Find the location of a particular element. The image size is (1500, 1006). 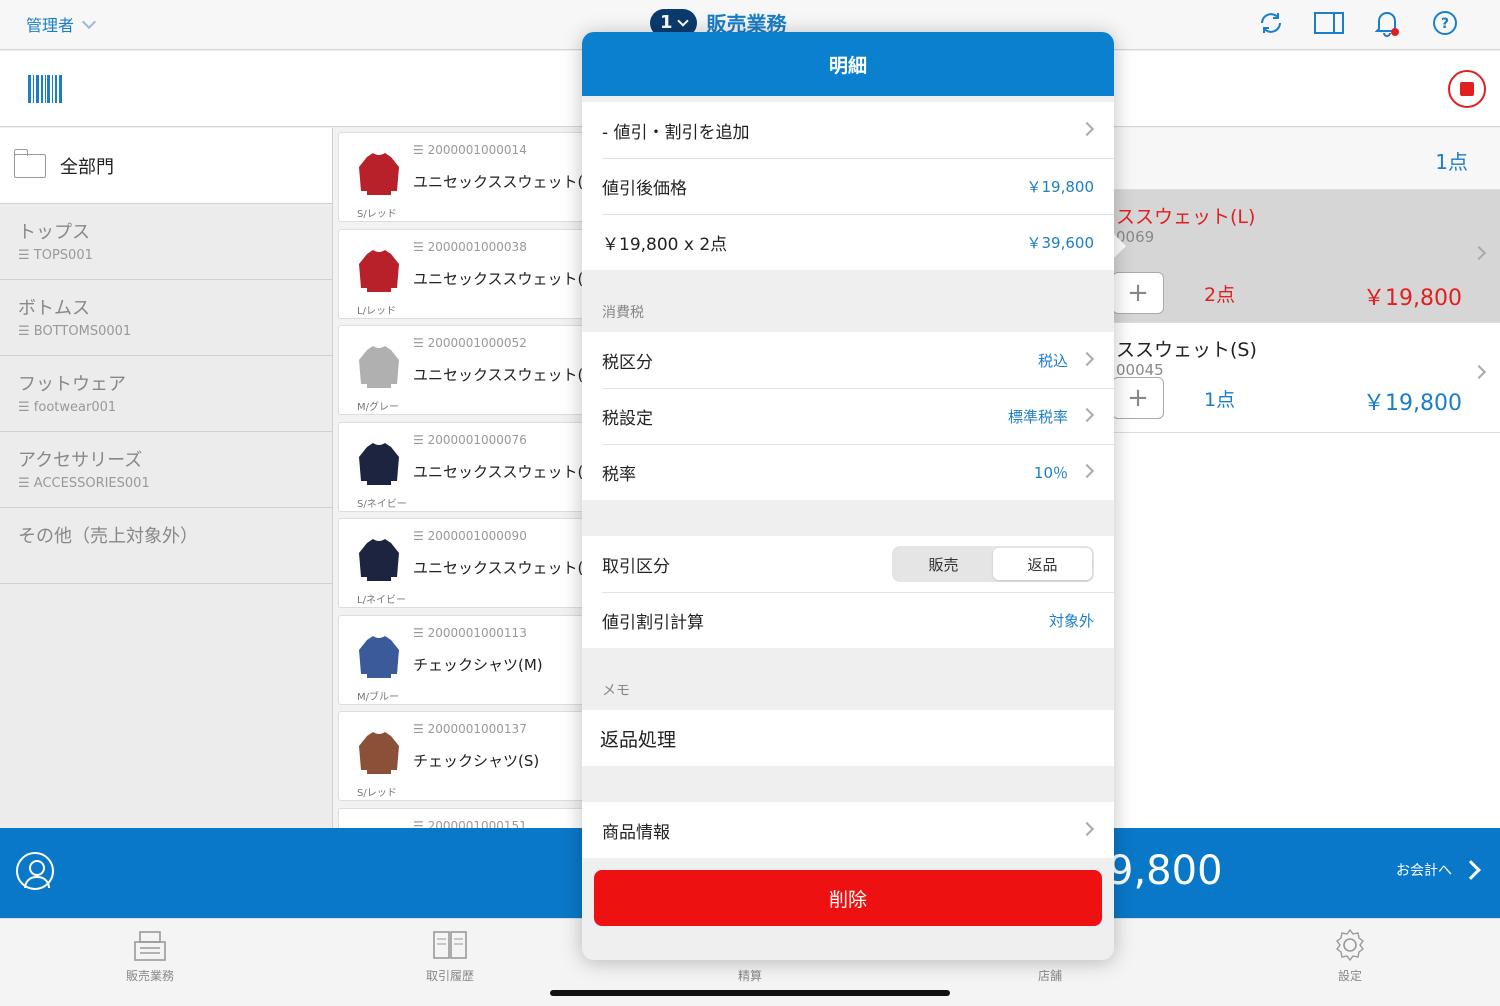

product-card: ☰ 2000001000113 チェックシャツ(M) M/ブルー is located at coordinates (463, 659).